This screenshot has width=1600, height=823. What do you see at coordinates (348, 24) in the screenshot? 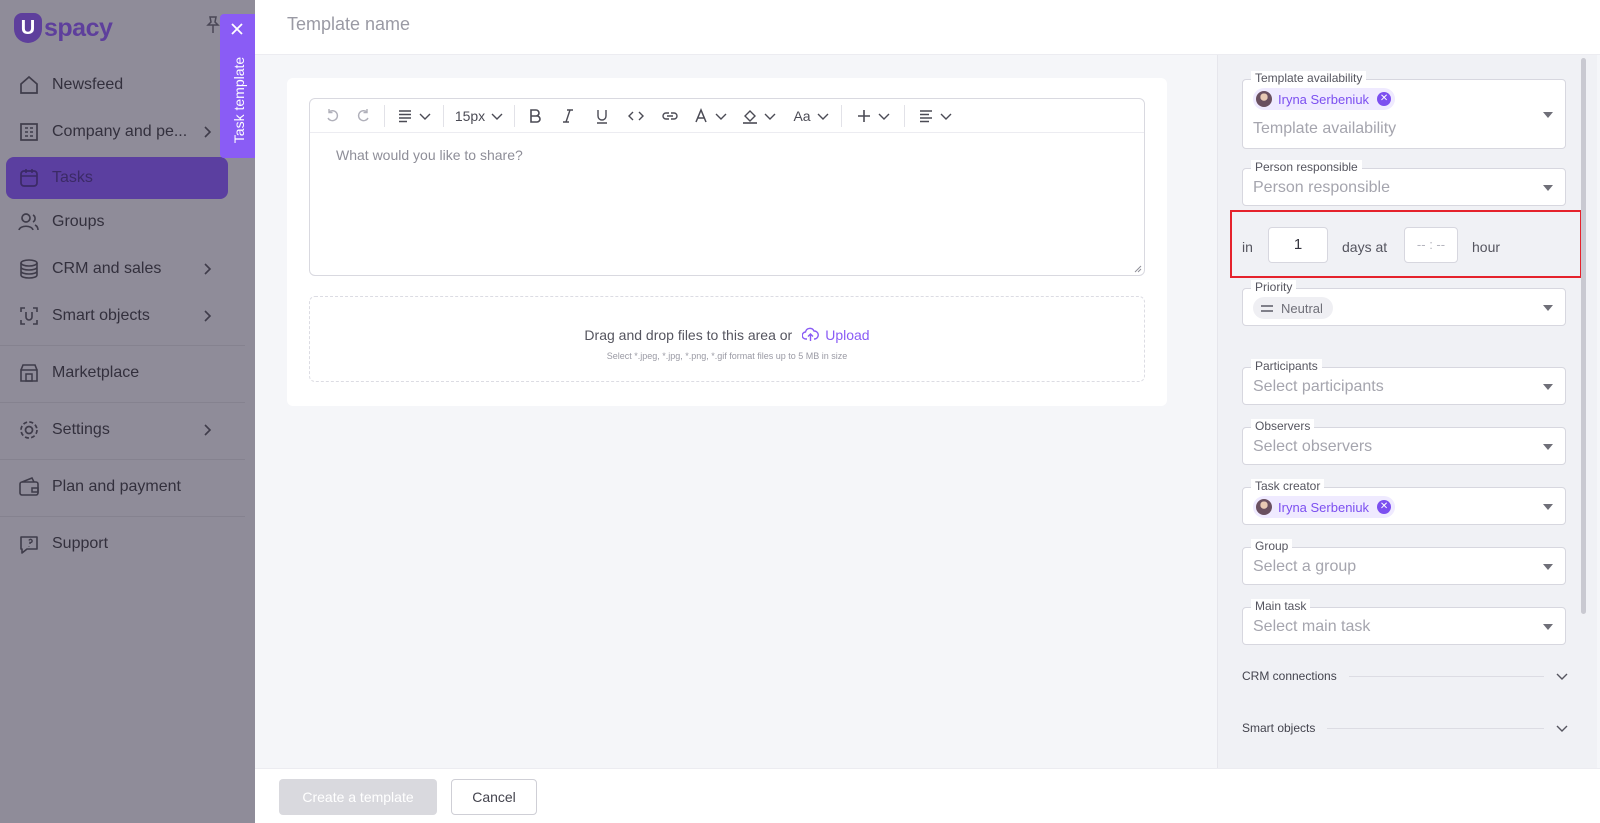
I see `template-name-input: Template name` at bounding box center [348, 24].